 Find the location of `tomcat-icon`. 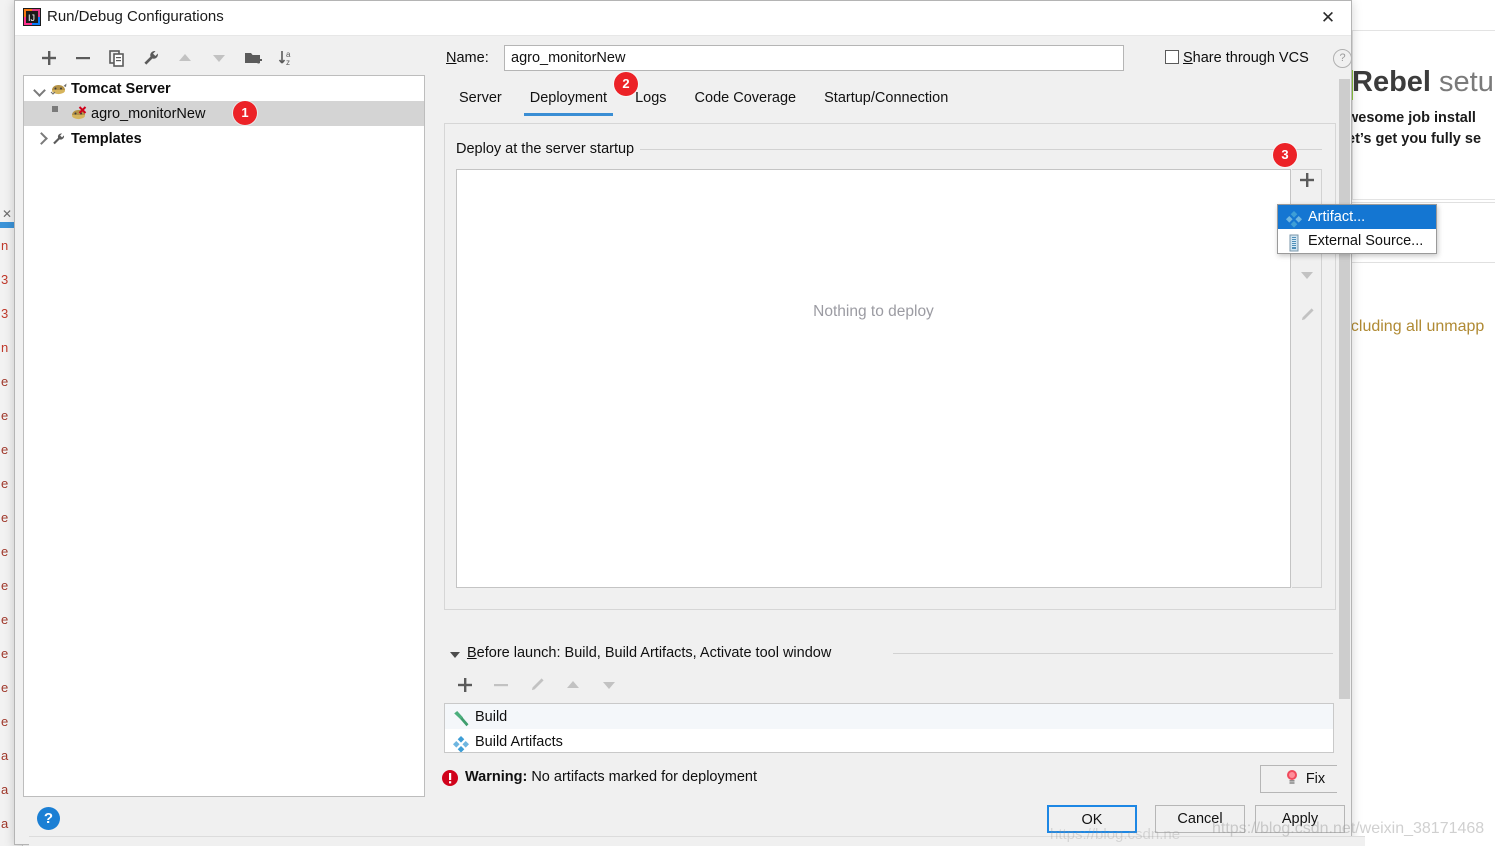

tomcat-icon is located at coordinates (58, 89).